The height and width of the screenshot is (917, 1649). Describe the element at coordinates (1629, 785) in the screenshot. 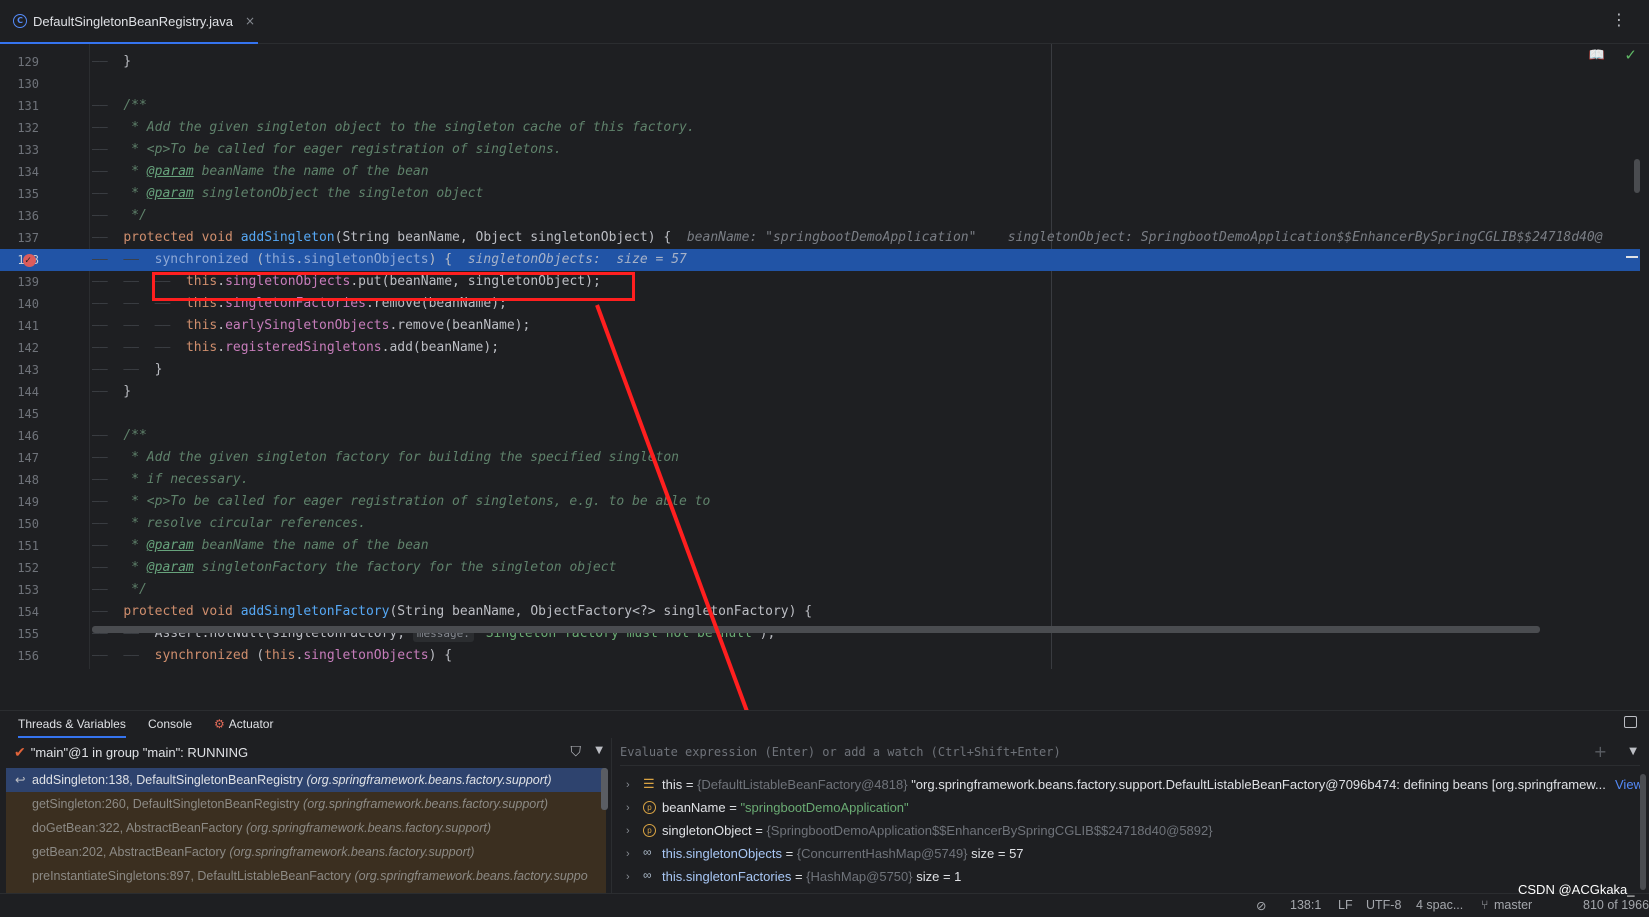

I see `view-link: View` at that location.